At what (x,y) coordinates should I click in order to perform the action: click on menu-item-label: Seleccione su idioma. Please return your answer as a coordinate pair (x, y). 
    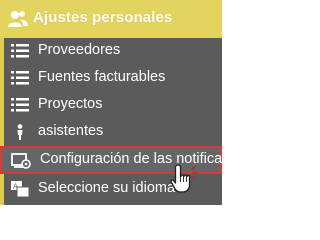
    Looking at the image, I should click on (107, 188).